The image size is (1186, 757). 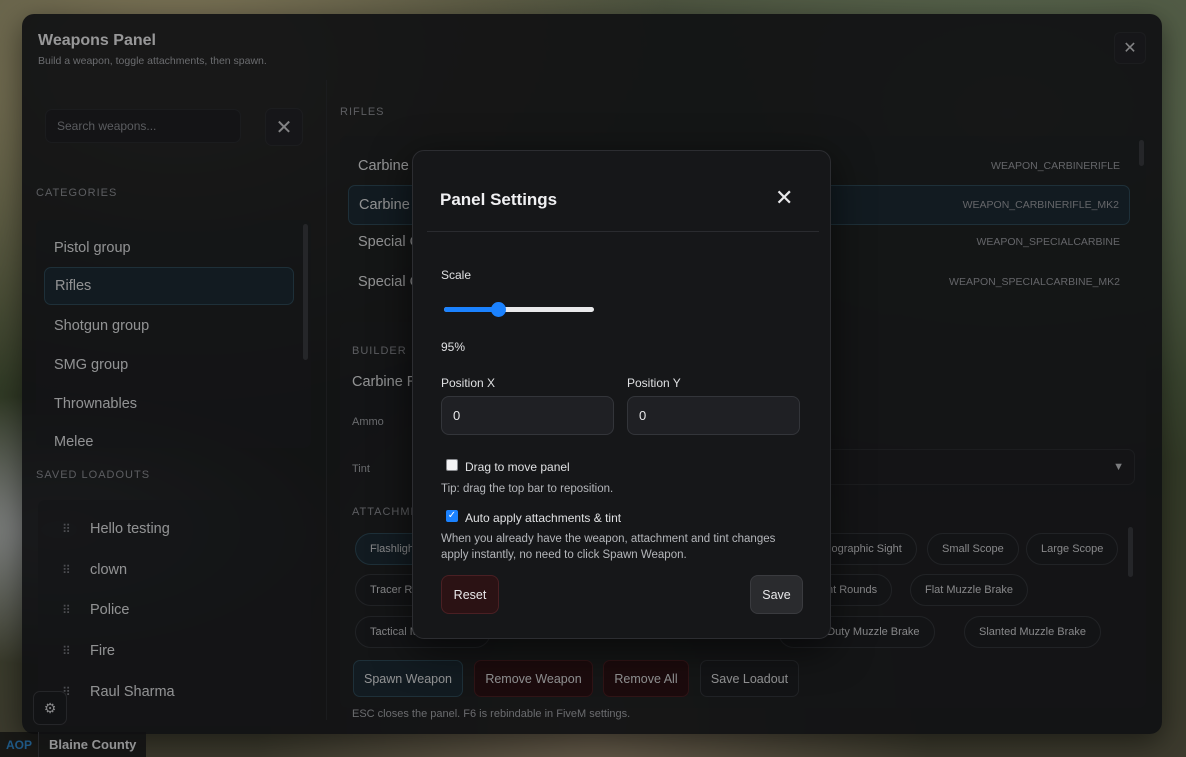 I want to click on auto-apply-checkbox: ✓, so click(x=452, y=516).